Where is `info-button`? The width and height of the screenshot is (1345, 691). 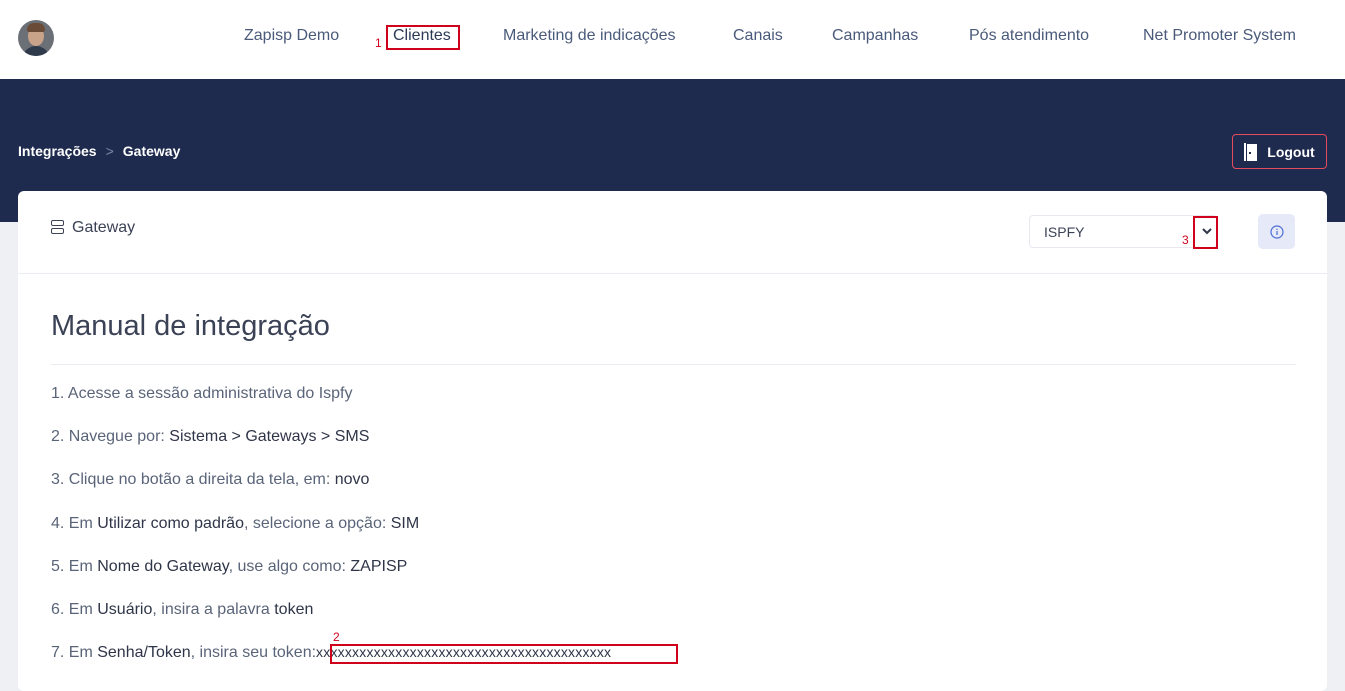 info-button is located at coordinates (1276, 231).